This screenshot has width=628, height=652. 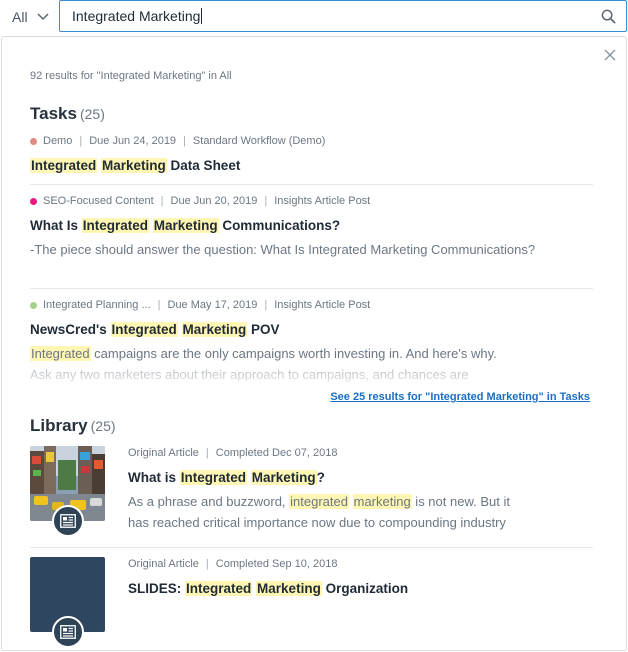 What do you see at coordinates (136, 16) in the screenshot?
I see `search-query: Integrated Marketing` at bounding box center [136, 16].